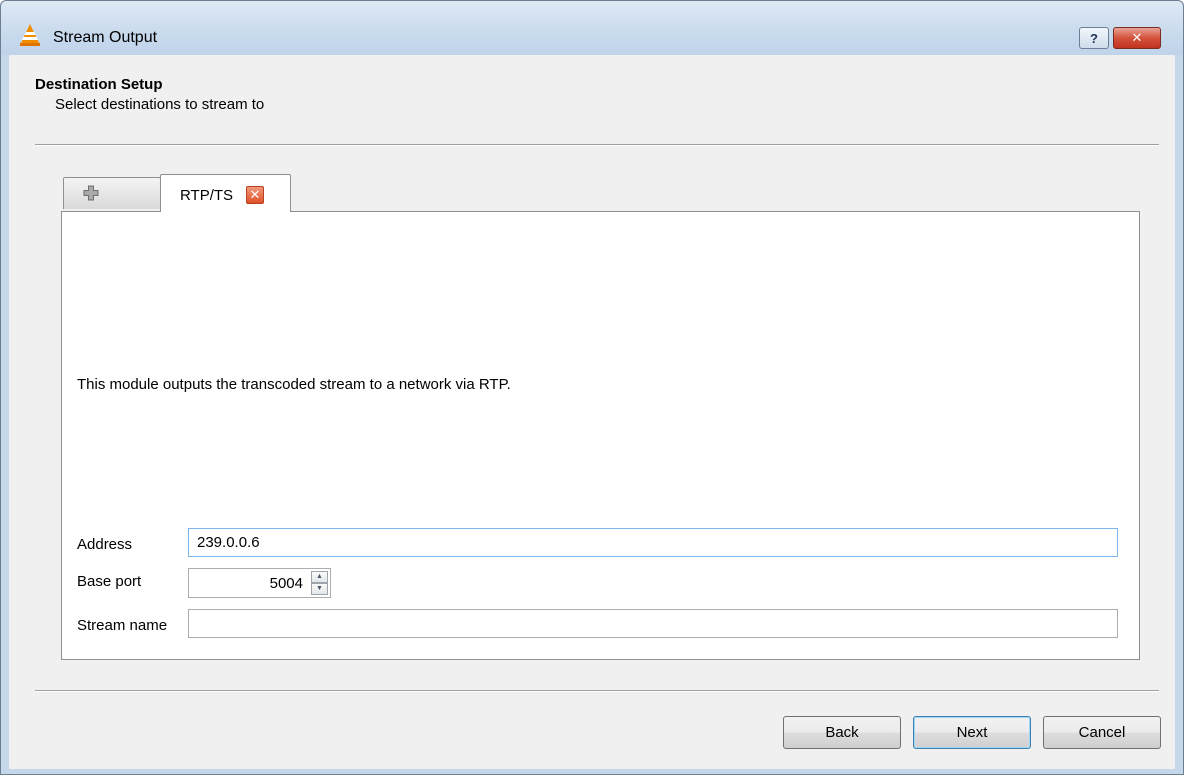 This screenshot has width=1184, height=775. Describe the element at coordinates (160, 104) in the screenshot. I see `page-subtitle: Select destinations to stream to` at that location.